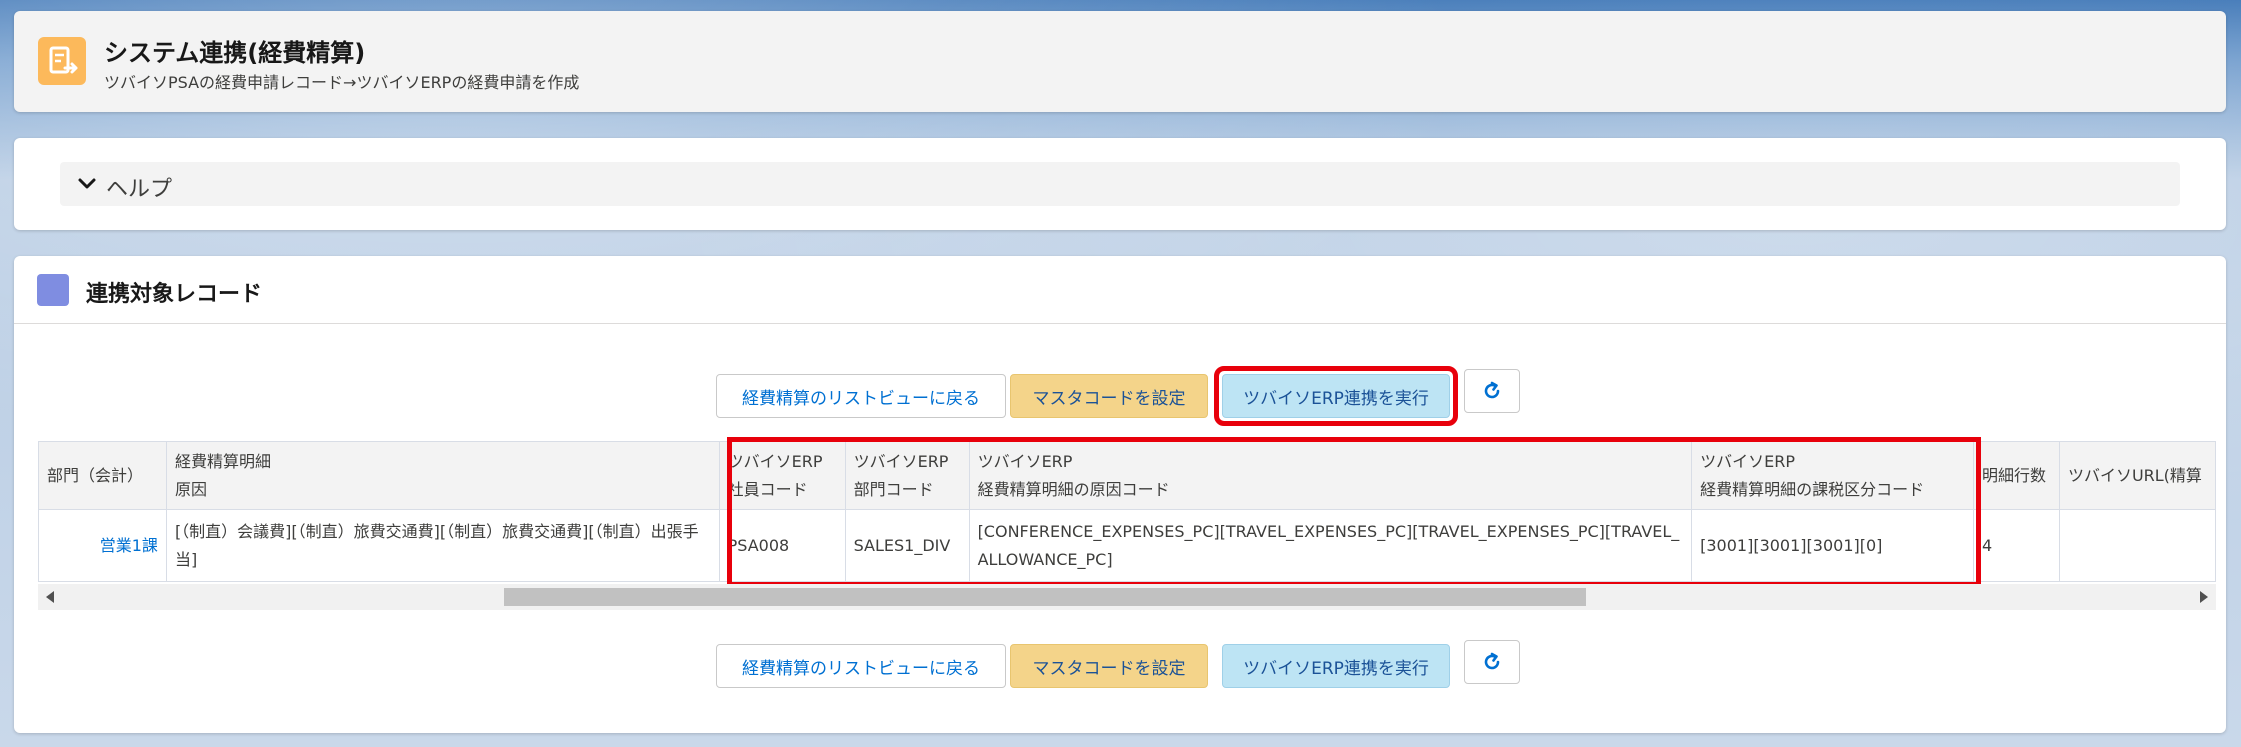  What do you see at coordinates (1354, 512) in the screenshot?
I see `highlight-box-erp-columns` at bounding box center [1354, 512].